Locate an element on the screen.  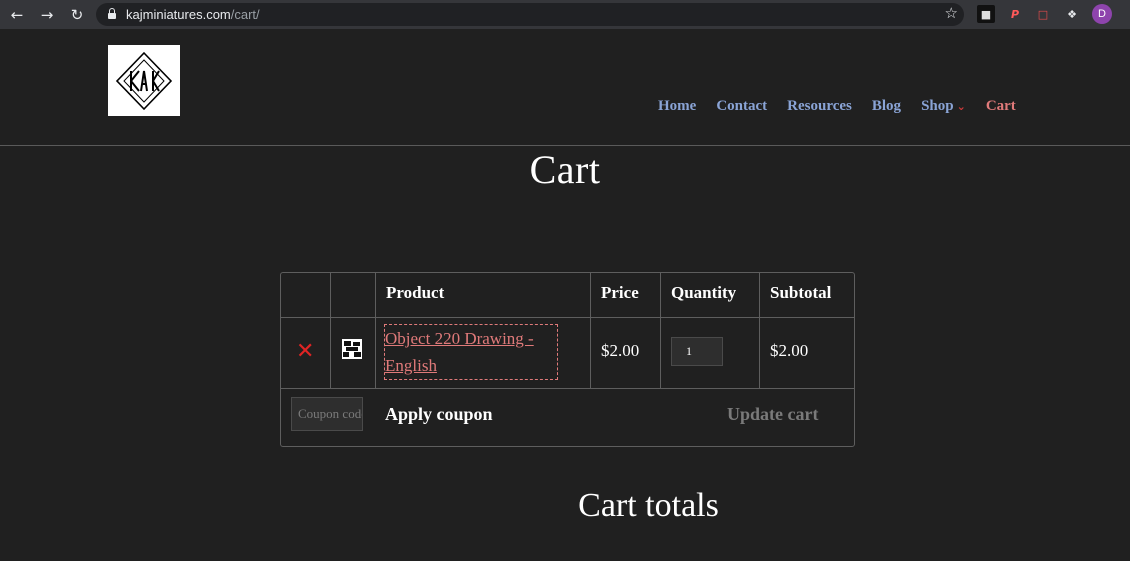
address-bar: kajminiatures.com/cart/ ☆ is located at coordinates (530, 14).